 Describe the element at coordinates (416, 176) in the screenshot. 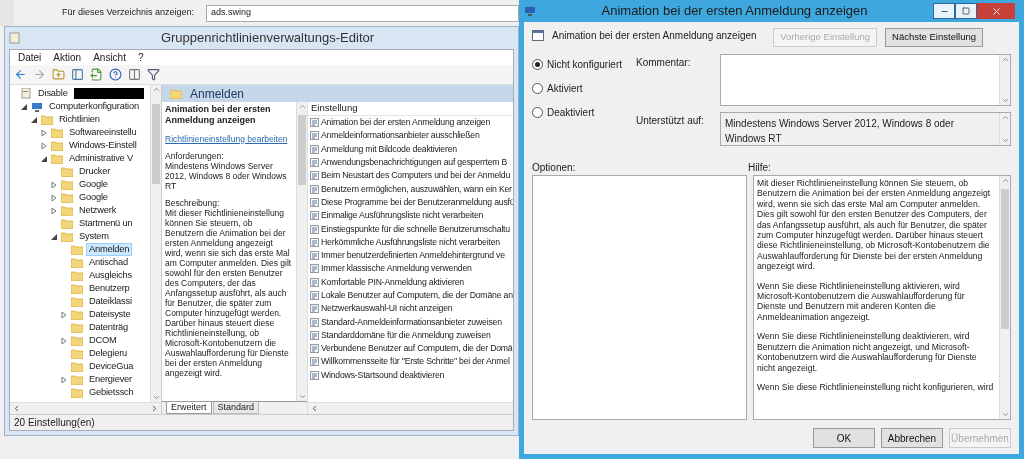

I see `setting-item: Beim Neustart des Computers und bei der Anmeldu` at that location.